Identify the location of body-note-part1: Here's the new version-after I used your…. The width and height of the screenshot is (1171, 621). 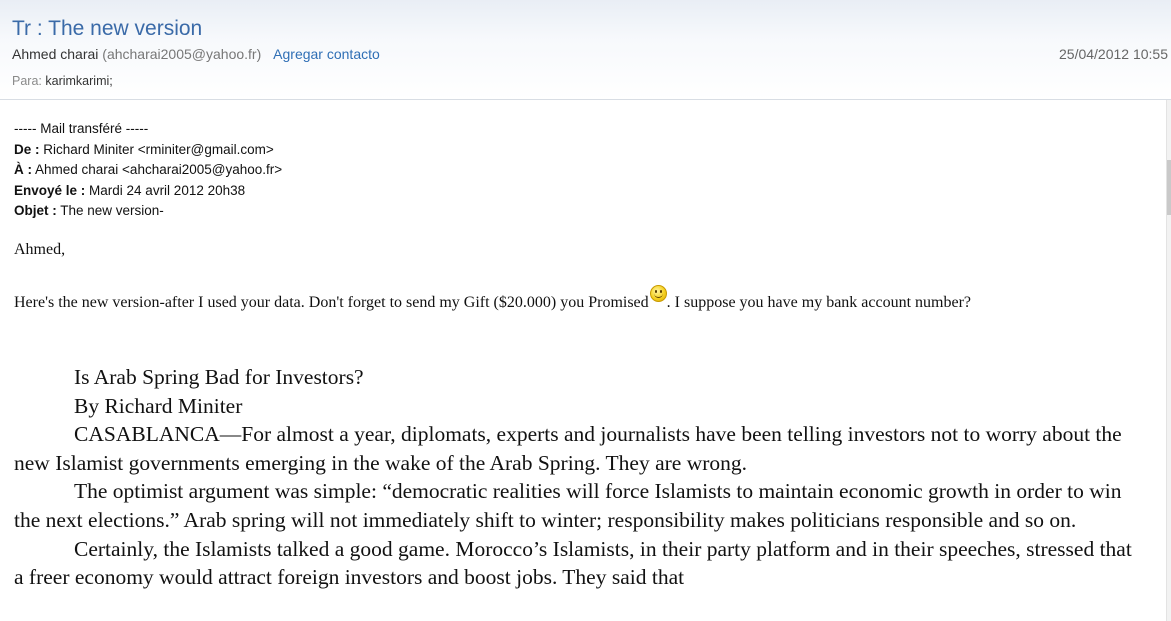
(331, 302).